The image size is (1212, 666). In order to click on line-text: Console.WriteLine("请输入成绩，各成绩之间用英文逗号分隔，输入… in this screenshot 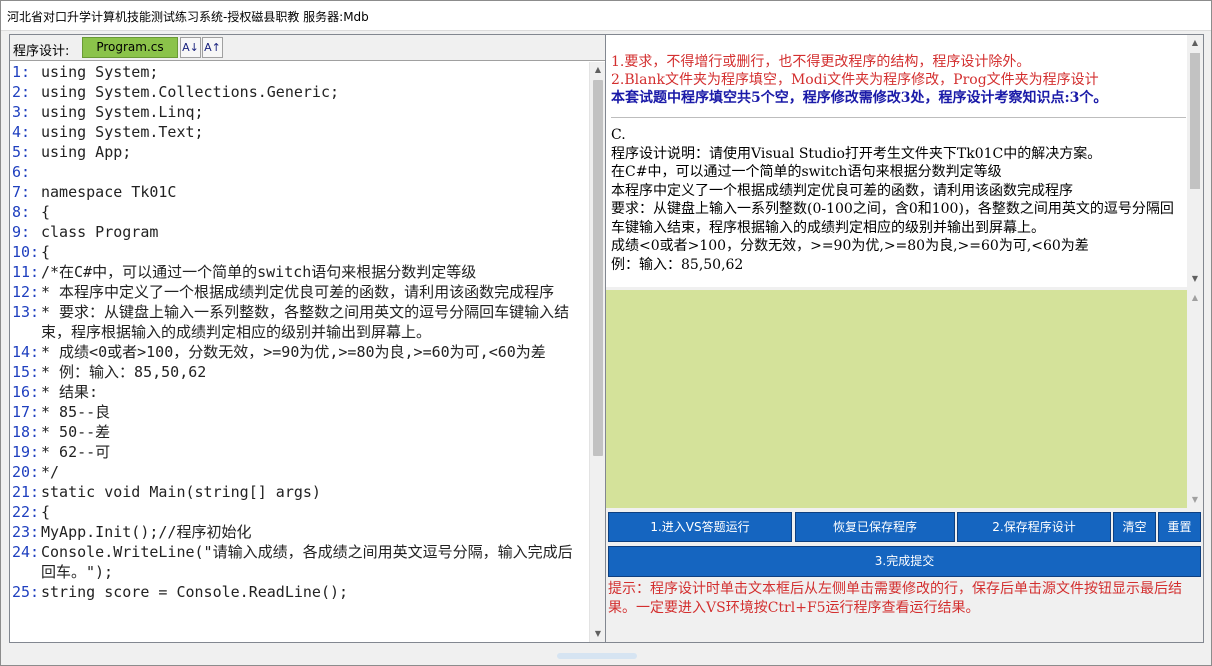, I will do `click(307, 562)`.